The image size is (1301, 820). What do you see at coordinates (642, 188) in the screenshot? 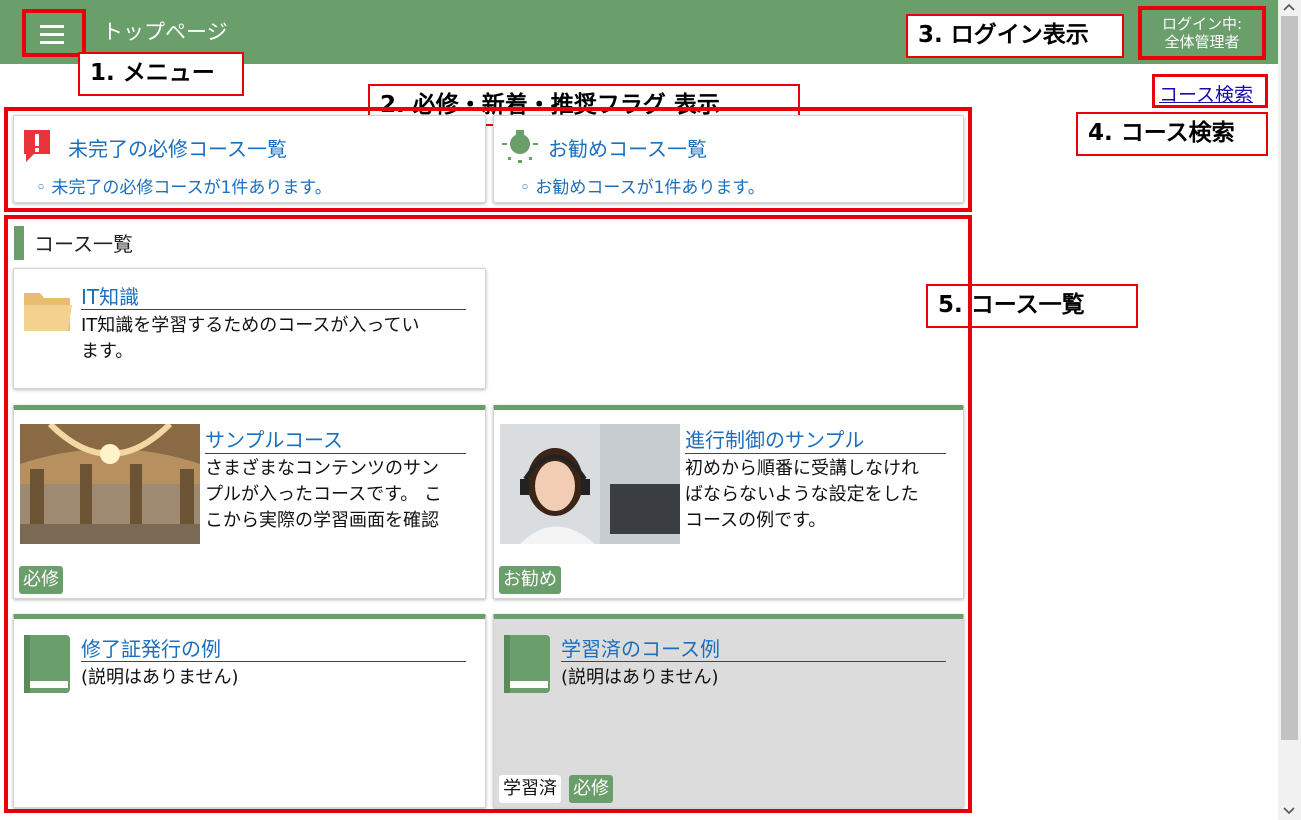
I see `recommended-courses-text: ◦ お勧めコースが1件あります。` at bounding box center [642, 188].